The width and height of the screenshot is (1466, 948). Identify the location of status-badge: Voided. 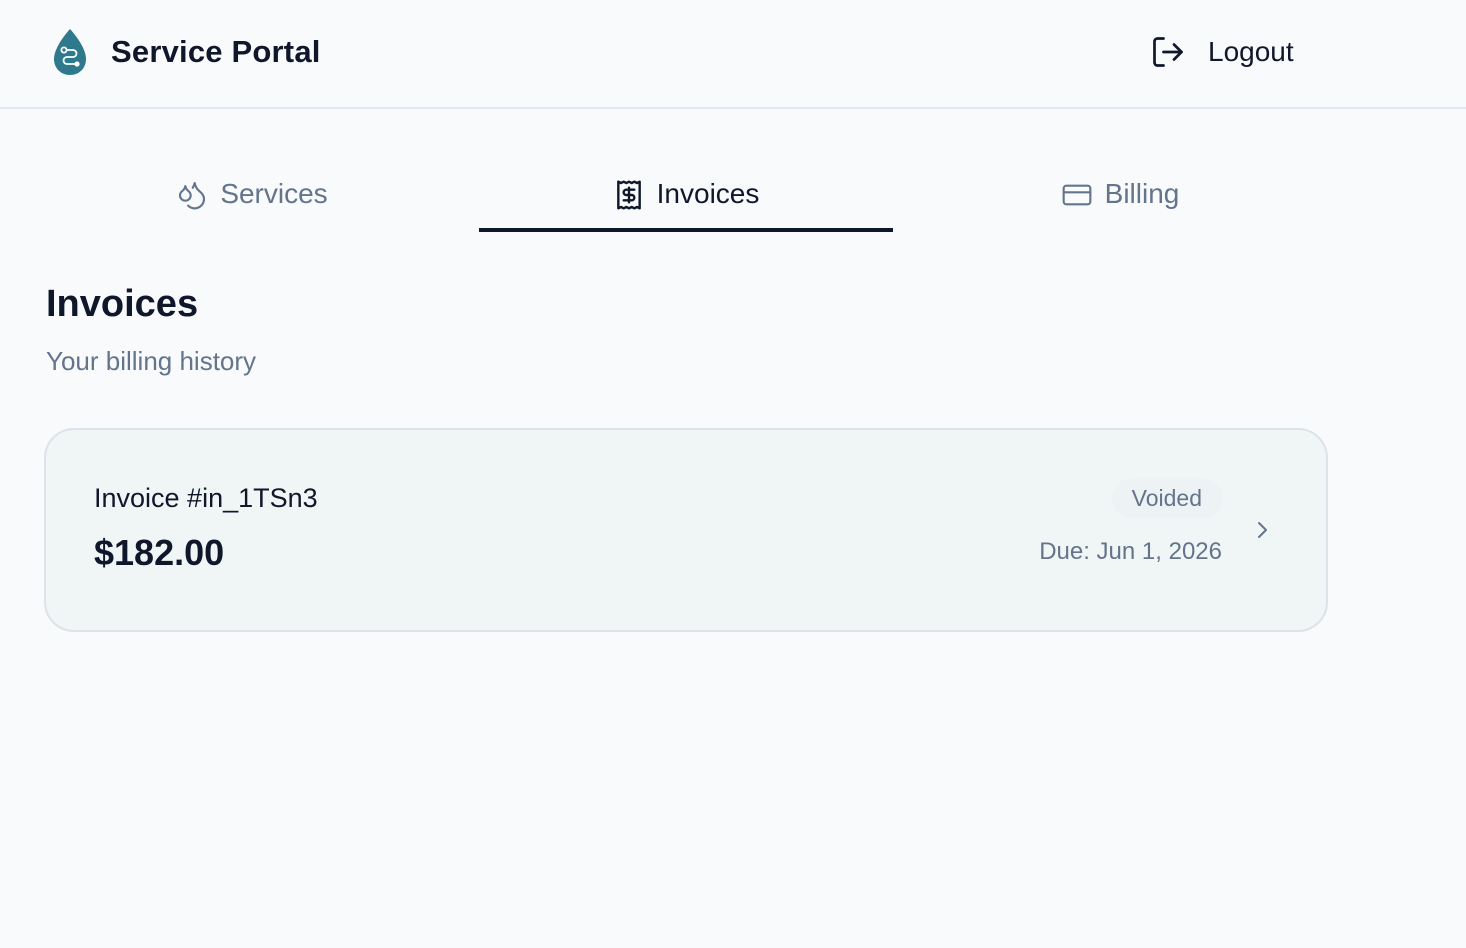
(1166, 498).